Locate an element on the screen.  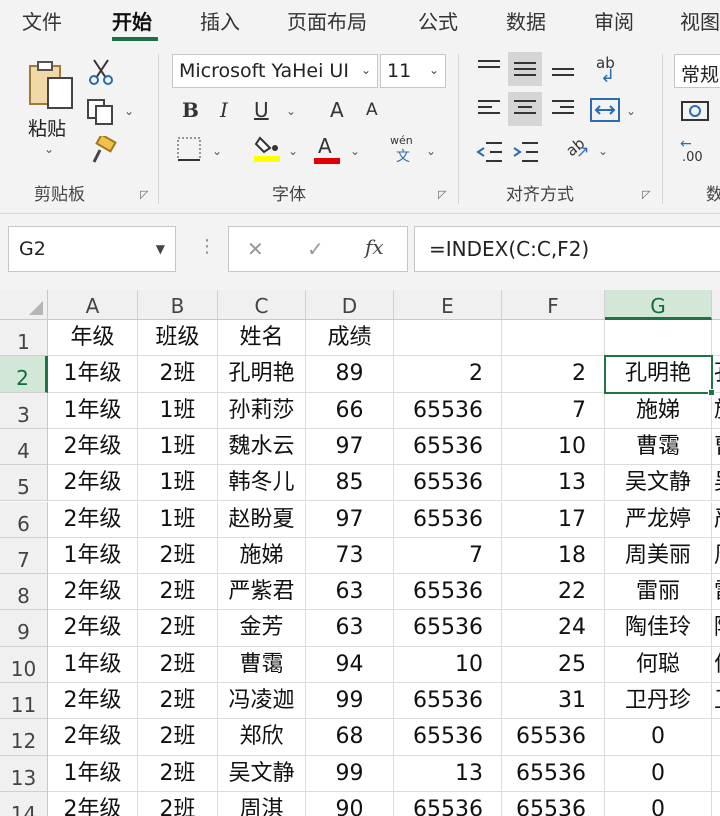
cell-e3: 65536 is located at coordinates (448, 410).